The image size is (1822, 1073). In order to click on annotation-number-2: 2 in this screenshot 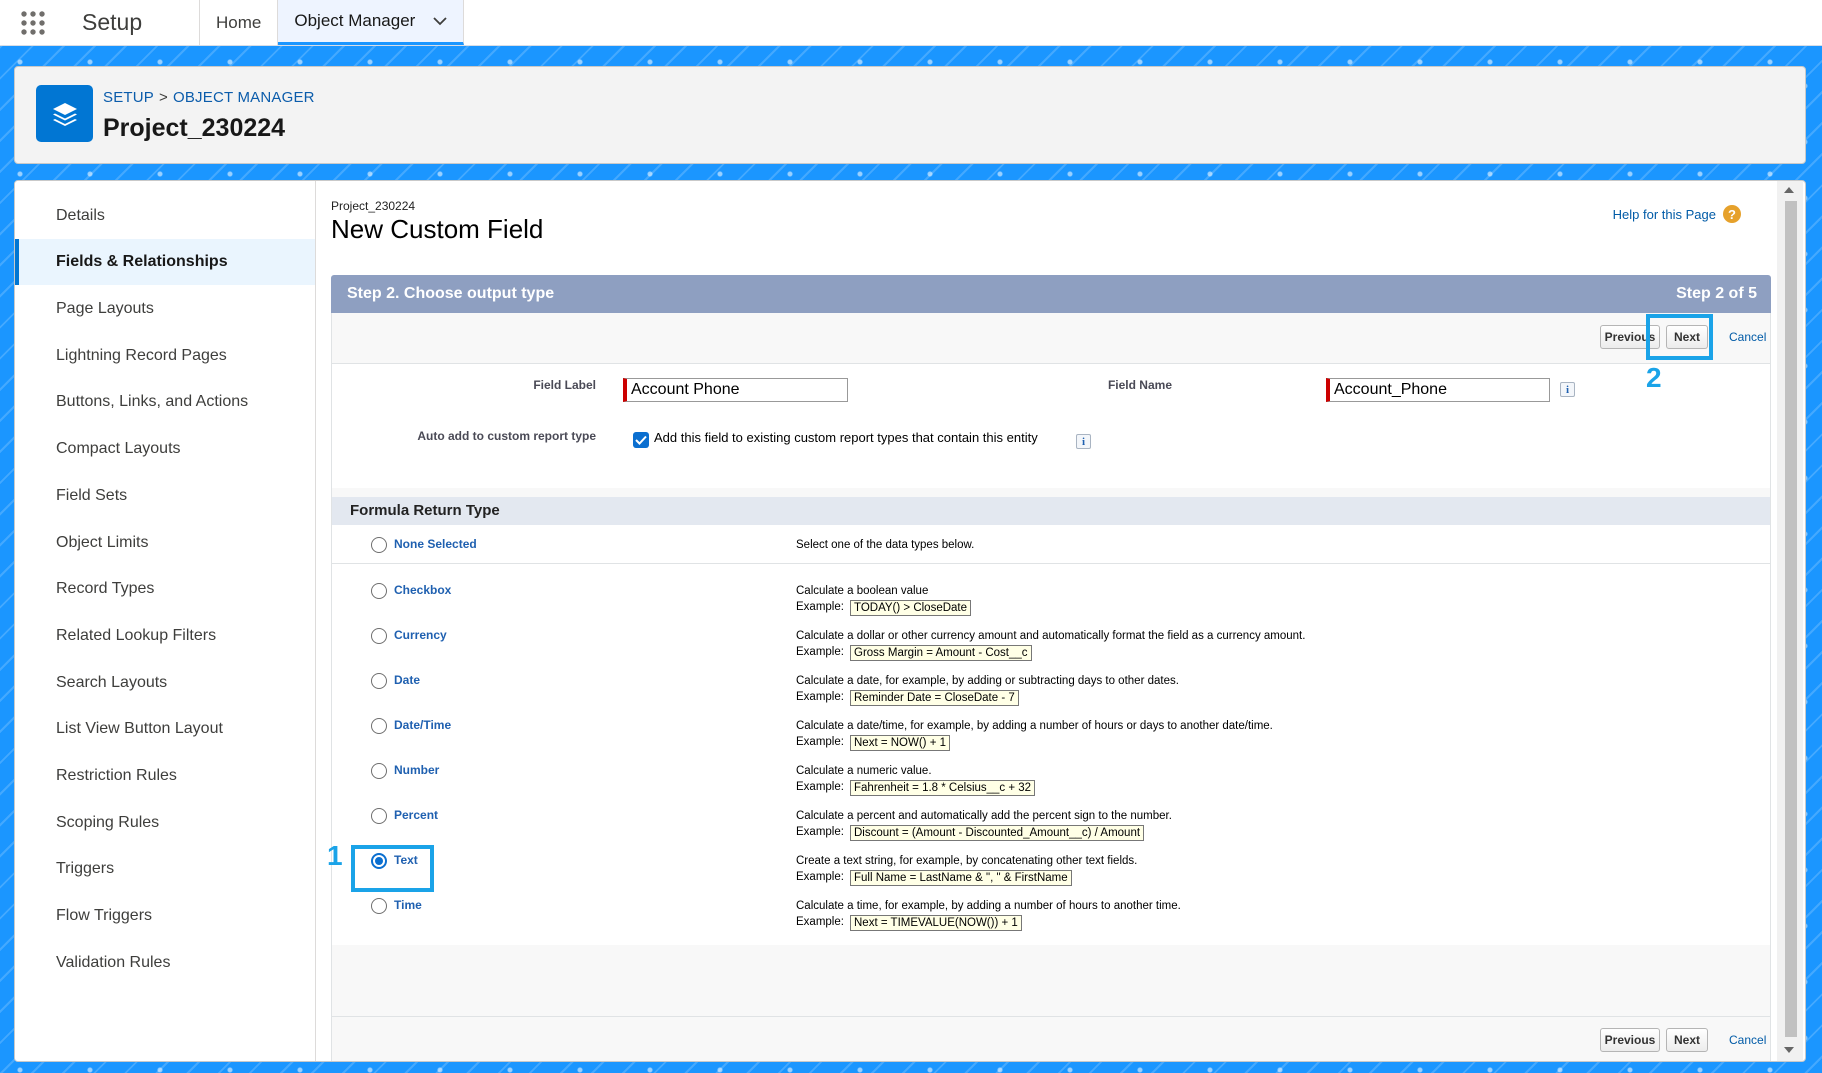, I will do `click(1654, 377)`.